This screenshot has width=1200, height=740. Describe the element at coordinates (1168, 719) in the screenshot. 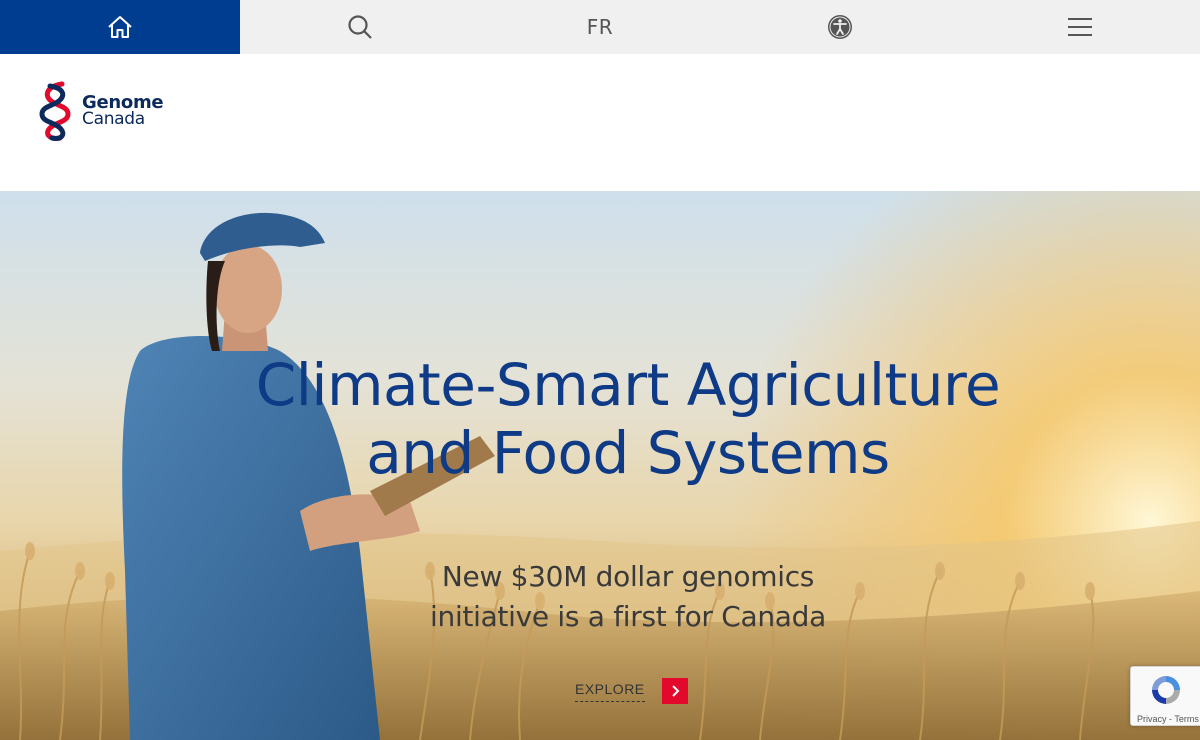

I see `recaptcha-privacy-terms: Privacy - Terms` at that location.